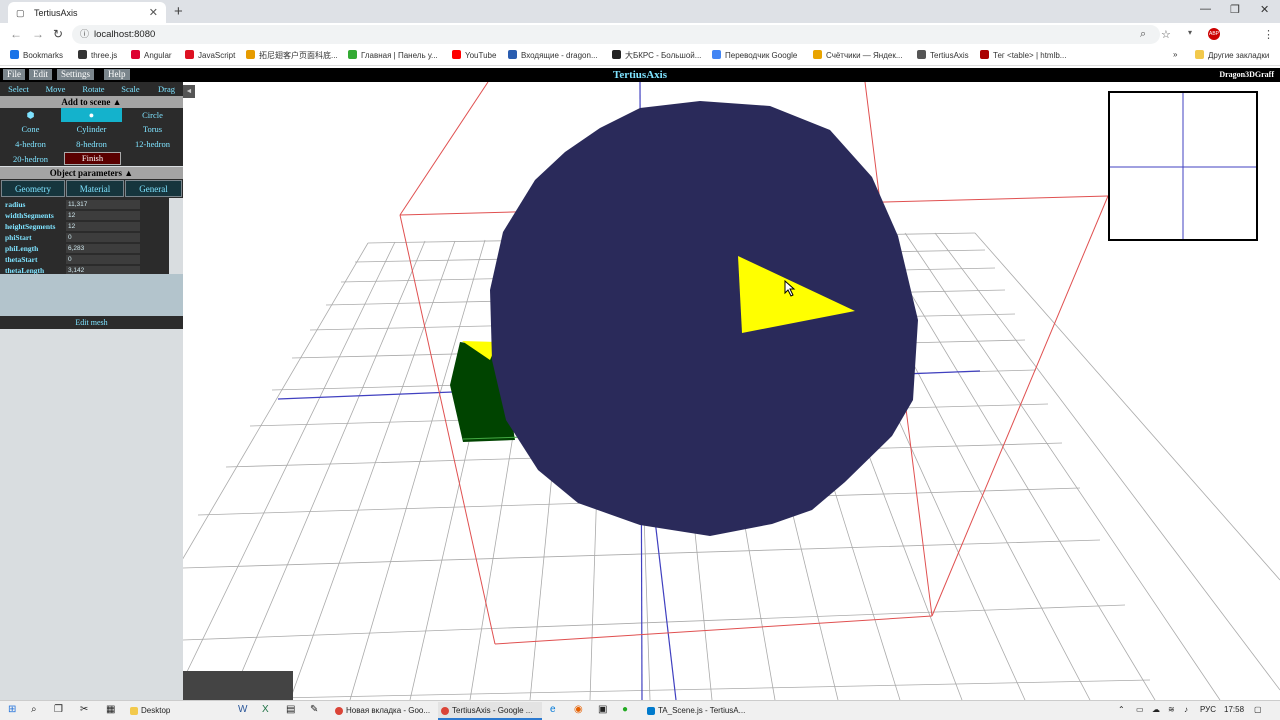  Describe the element at coordinates (117, 74) in the screenshot. I see `menu-help: Help` at that location.